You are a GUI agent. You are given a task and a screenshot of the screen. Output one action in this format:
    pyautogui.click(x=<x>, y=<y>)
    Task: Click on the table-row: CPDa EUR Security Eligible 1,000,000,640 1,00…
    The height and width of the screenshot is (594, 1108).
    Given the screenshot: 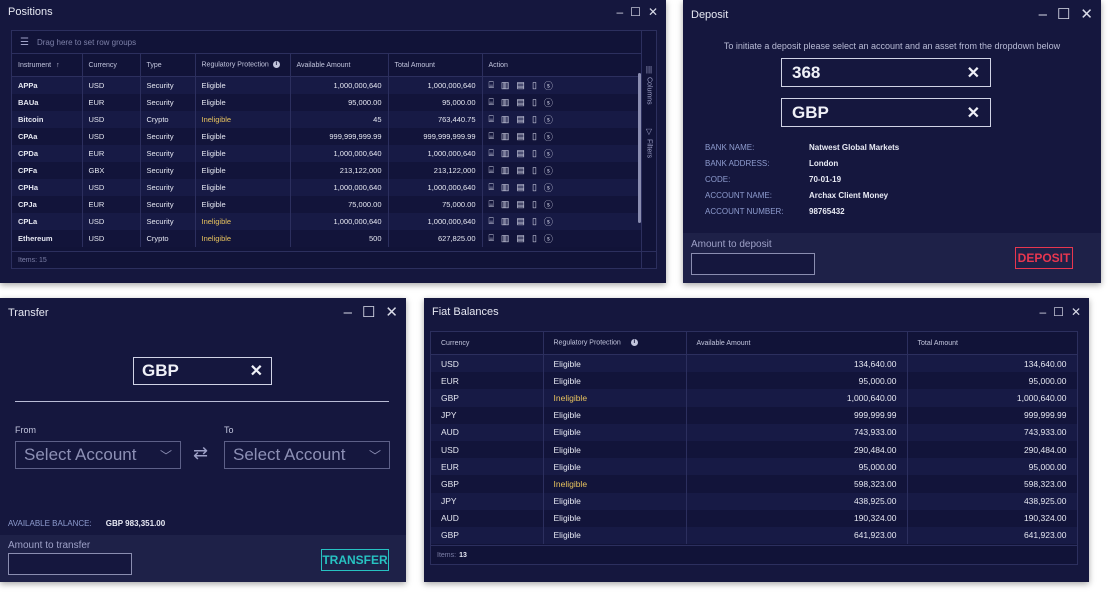 What is the action you would take?
    pyautogui.click(x=327, y=153)
    